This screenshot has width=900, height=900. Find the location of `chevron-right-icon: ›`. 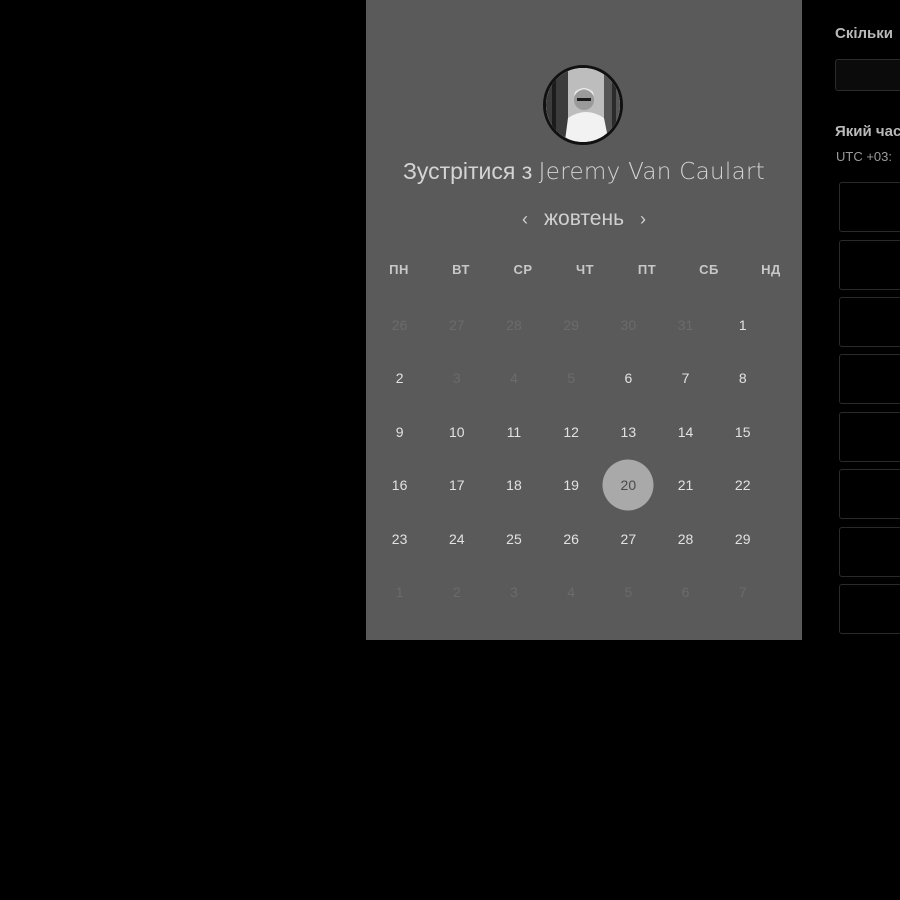

chevron-right-icon: › is located at coordinates (643, 219).